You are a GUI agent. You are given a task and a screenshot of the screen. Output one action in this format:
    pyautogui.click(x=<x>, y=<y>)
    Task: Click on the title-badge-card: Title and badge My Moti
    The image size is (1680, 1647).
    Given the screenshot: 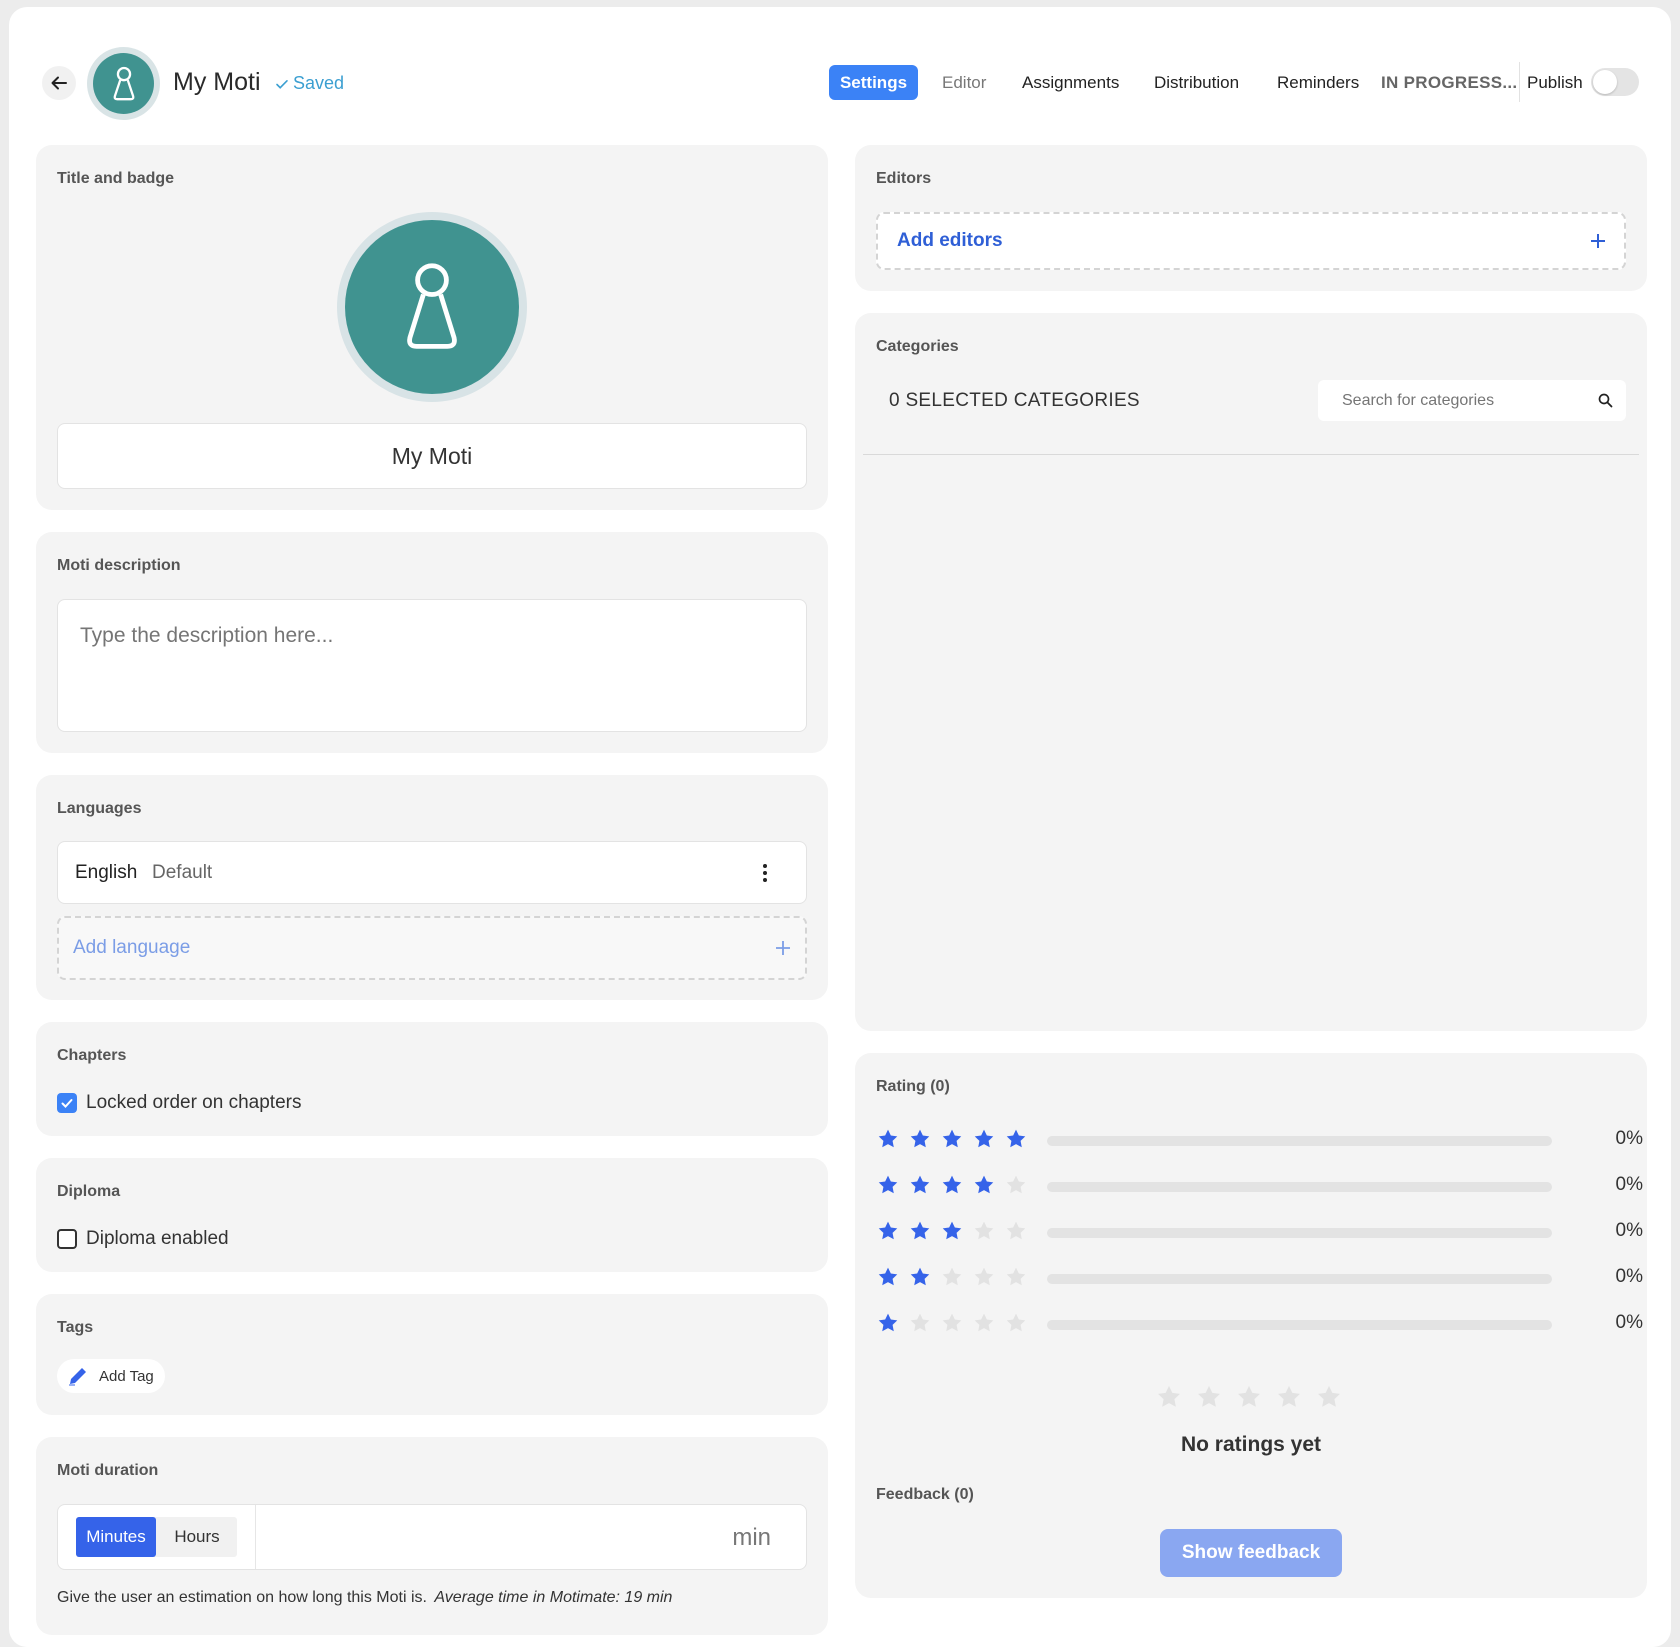 What is the action you would take?
    pyautogui.click(x=432, y=327)
    